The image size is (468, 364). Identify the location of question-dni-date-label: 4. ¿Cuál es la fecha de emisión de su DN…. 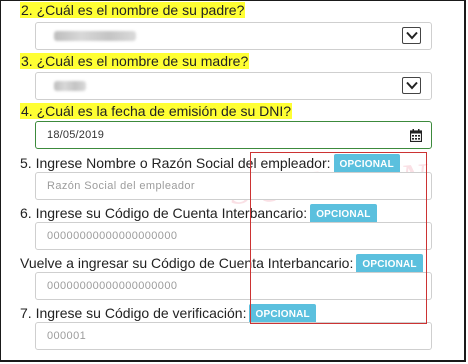
(156, 111).